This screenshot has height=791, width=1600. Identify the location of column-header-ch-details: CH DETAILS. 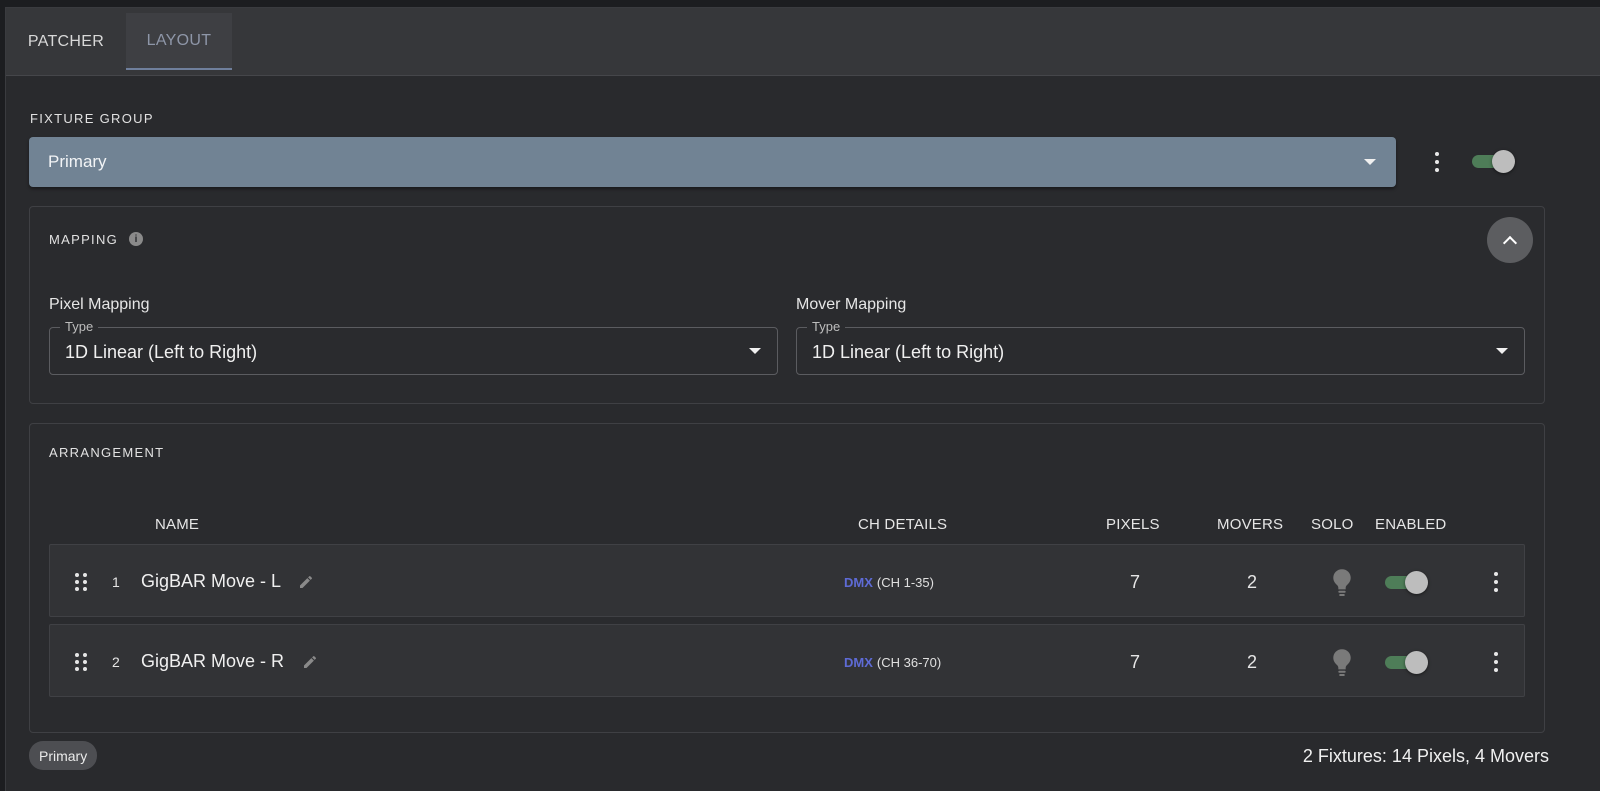
(903, 524).